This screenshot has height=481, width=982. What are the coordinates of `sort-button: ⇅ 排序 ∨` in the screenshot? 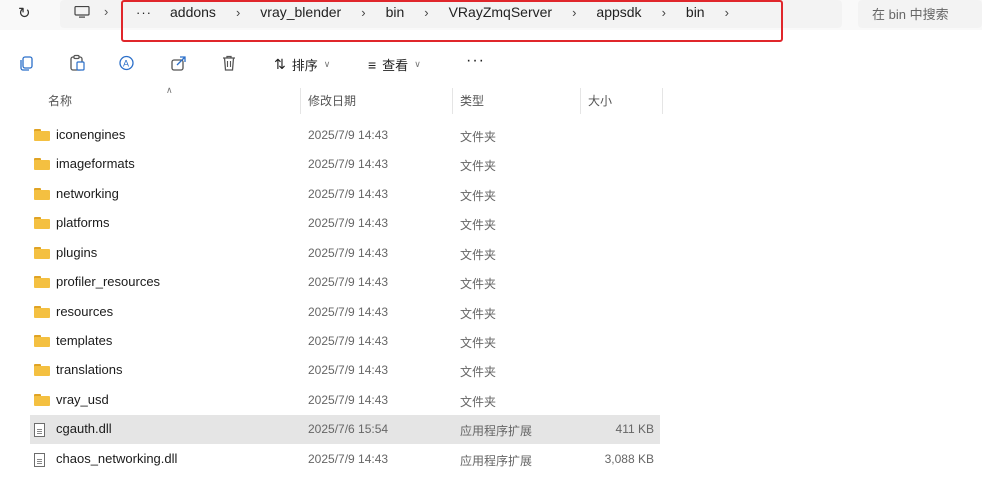 It's located at (302, 64).